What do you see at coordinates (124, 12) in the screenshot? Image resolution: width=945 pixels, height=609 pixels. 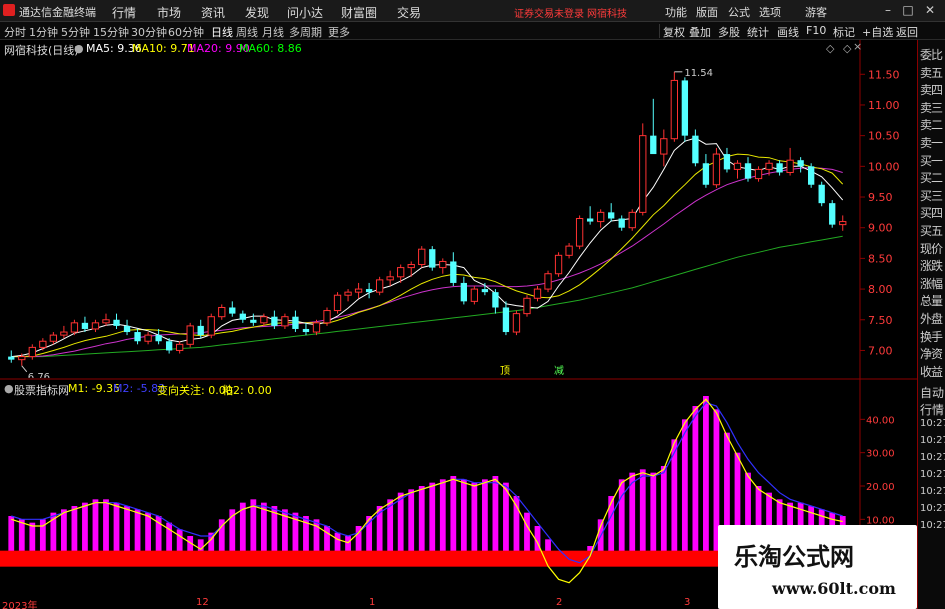 I see `menu-hangqing: 行情` at bounding box center [124, 12].